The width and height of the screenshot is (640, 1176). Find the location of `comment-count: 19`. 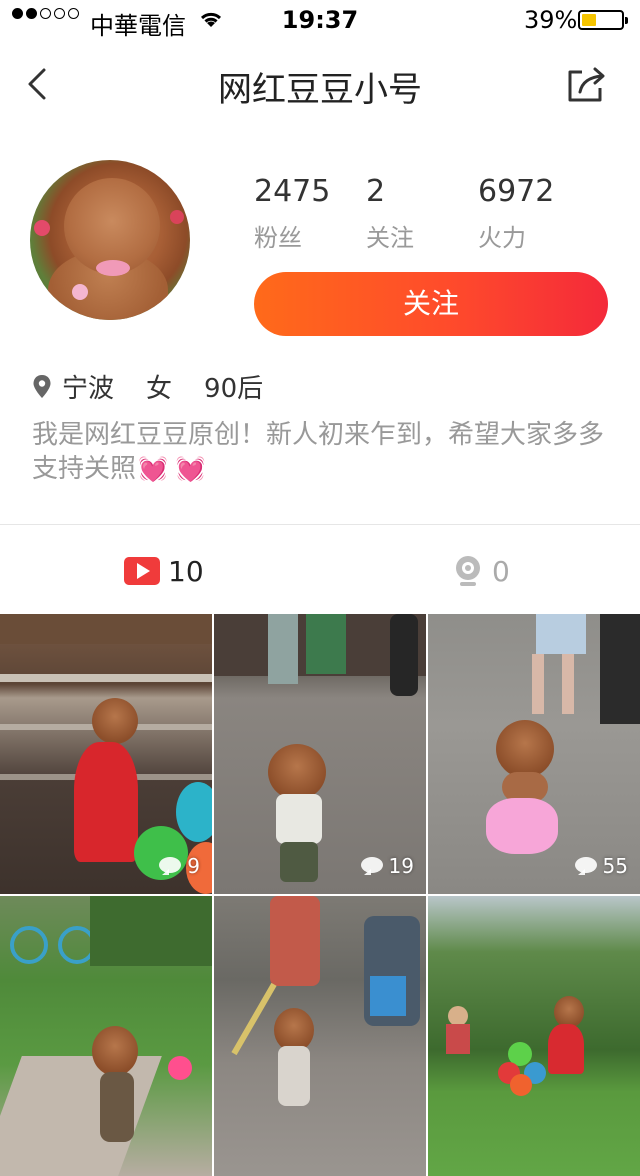

comment-count: 19 is located at coordinates (387, 866).